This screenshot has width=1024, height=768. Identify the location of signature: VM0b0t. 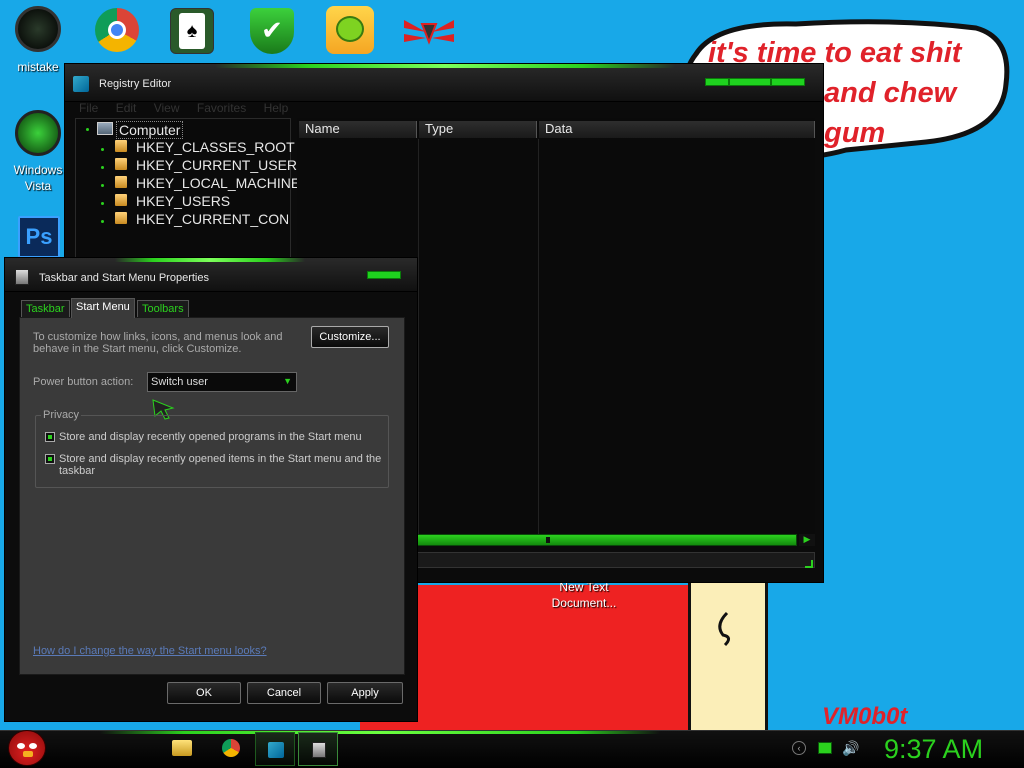
(865, 716).